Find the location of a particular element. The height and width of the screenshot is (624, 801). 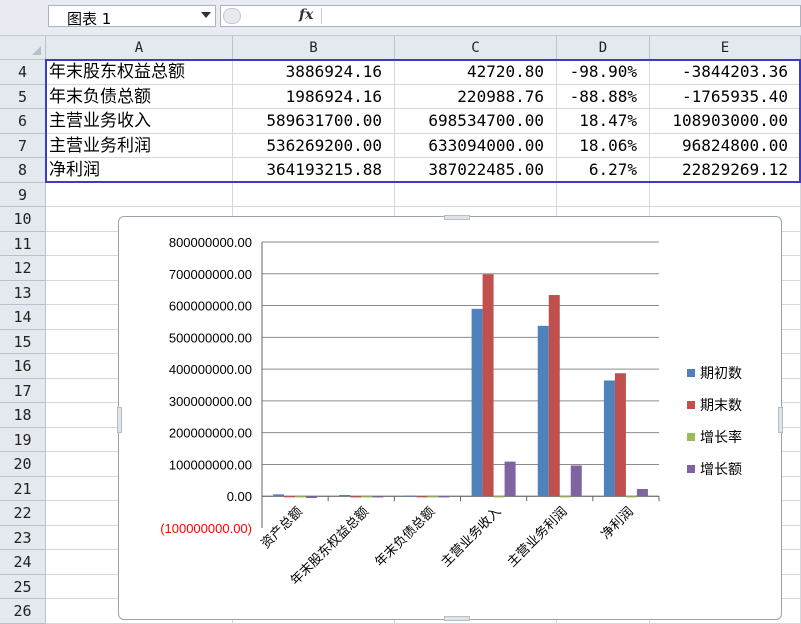

cell-d7: 18.06% is located at coordinates (603, 145).